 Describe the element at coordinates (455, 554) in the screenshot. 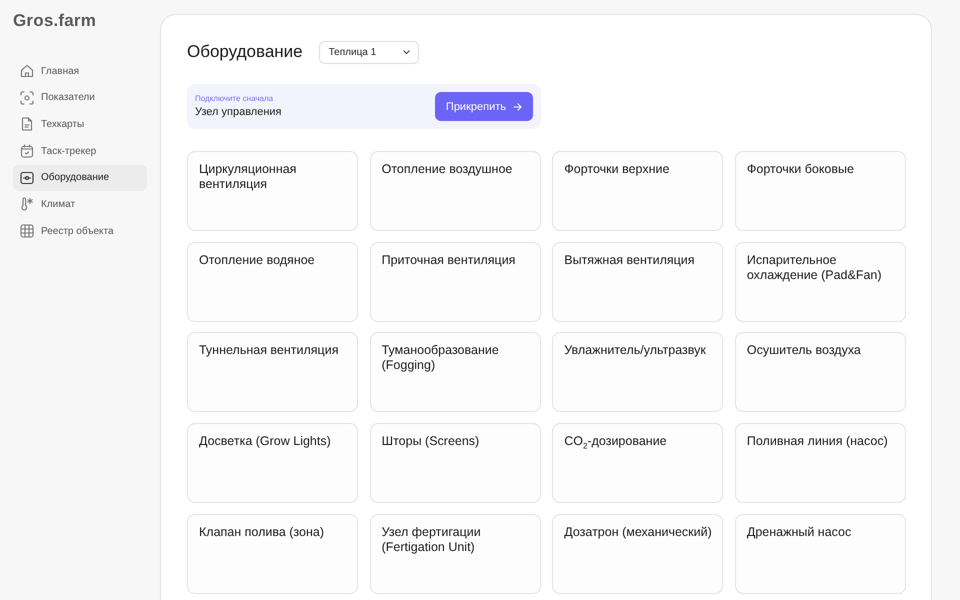

I see `equipment-card: Узел фертигации (Fertigation Unit)` at that location.